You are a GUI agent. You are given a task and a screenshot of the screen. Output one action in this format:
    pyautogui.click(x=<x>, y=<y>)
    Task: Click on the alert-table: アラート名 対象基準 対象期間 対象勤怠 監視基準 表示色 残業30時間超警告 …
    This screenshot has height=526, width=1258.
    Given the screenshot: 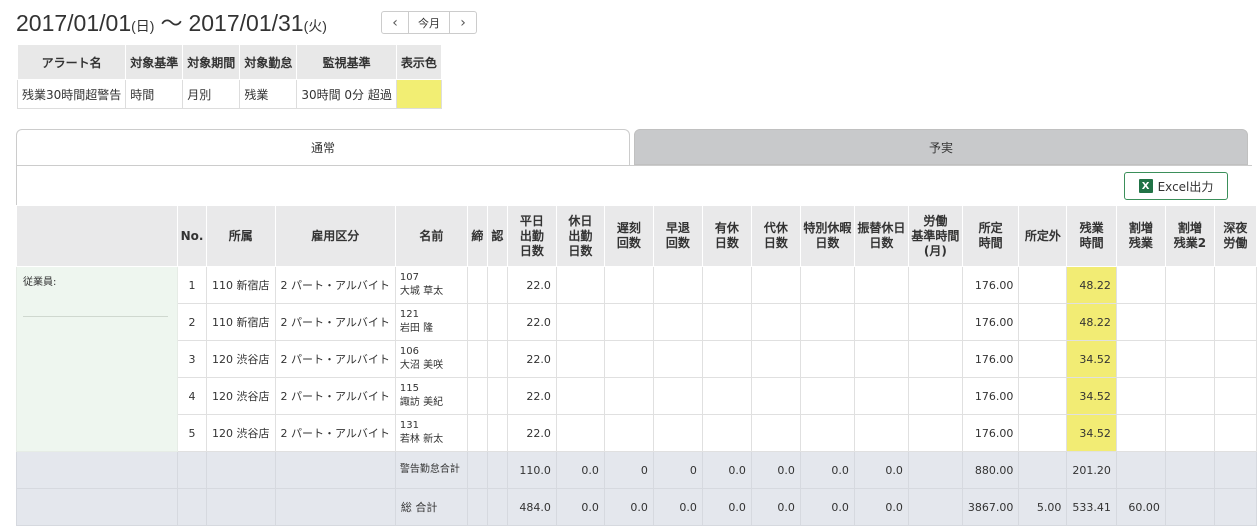 What is the action you would take?
    pyautogui.click(x=229, y=76)
    